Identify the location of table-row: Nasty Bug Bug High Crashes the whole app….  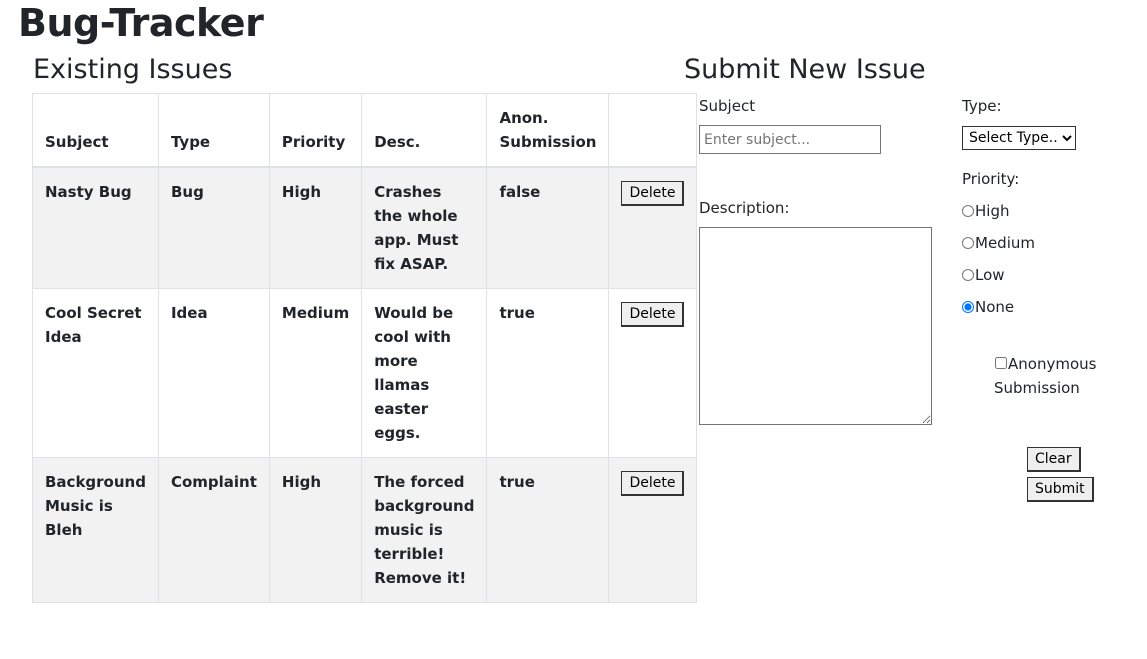
(365, 227).